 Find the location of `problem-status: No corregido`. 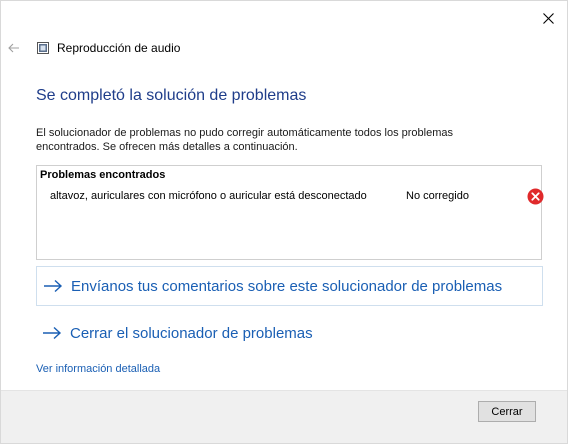

problem-status: No corregido is located at coordinates (437, 196).